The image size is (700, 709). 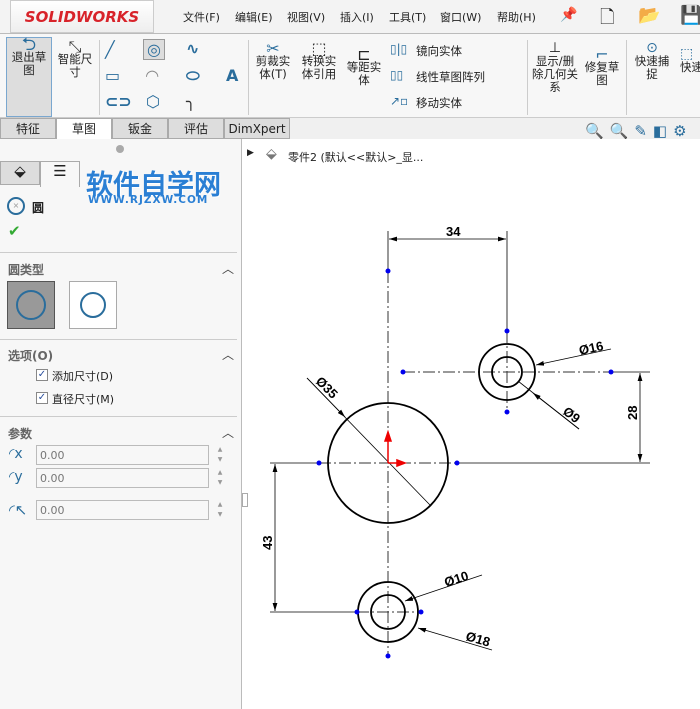 I want to click on dim-dia16: Ø16, so click(x=591, y=348).